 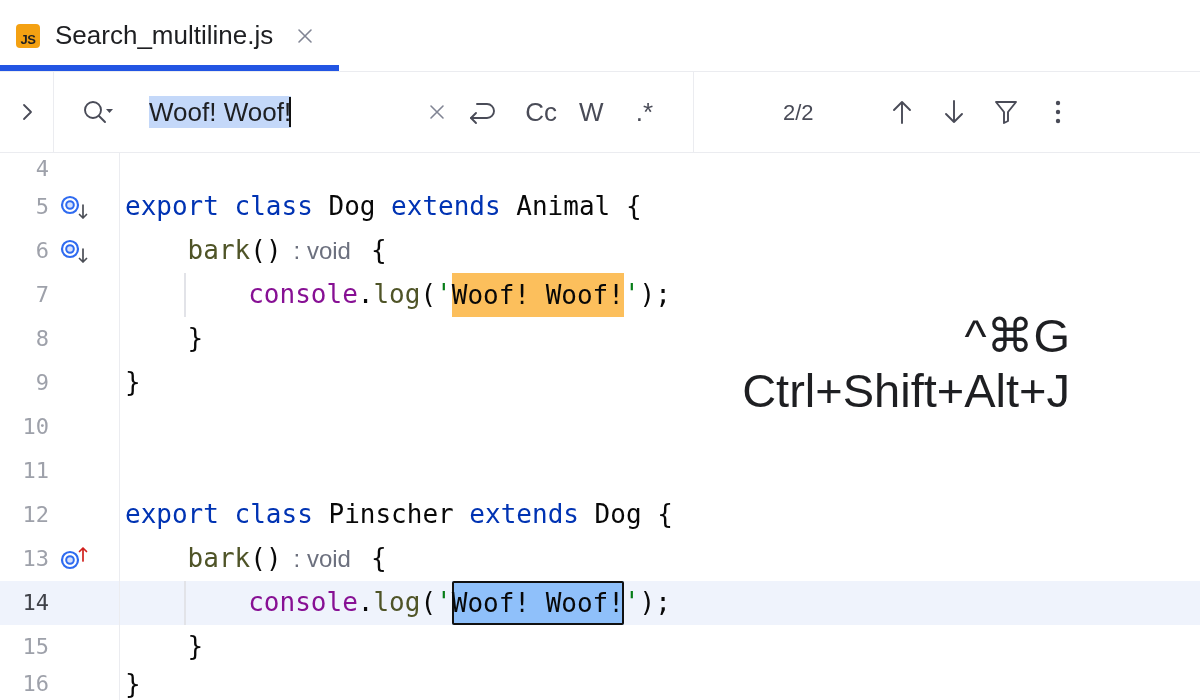 What do you see at coordinates (35, 559) in the screenshot?
I see `line-number: 13` at bounding box center [35, 559].